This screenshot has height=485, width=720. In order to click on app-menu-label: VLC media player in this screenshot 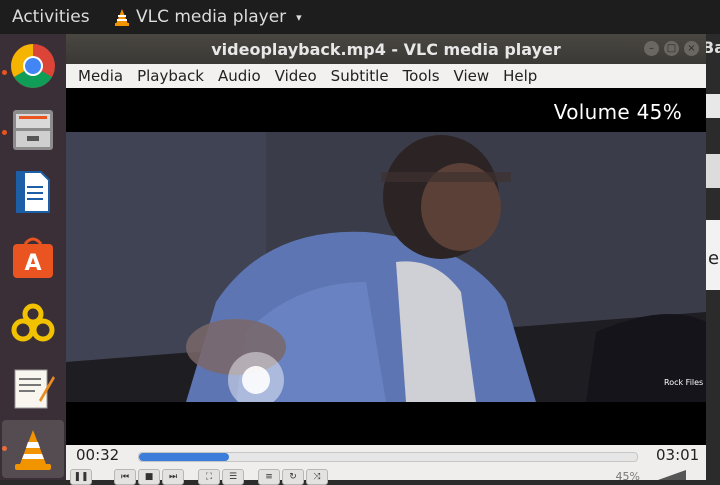, I will do `click(211, 17)`.